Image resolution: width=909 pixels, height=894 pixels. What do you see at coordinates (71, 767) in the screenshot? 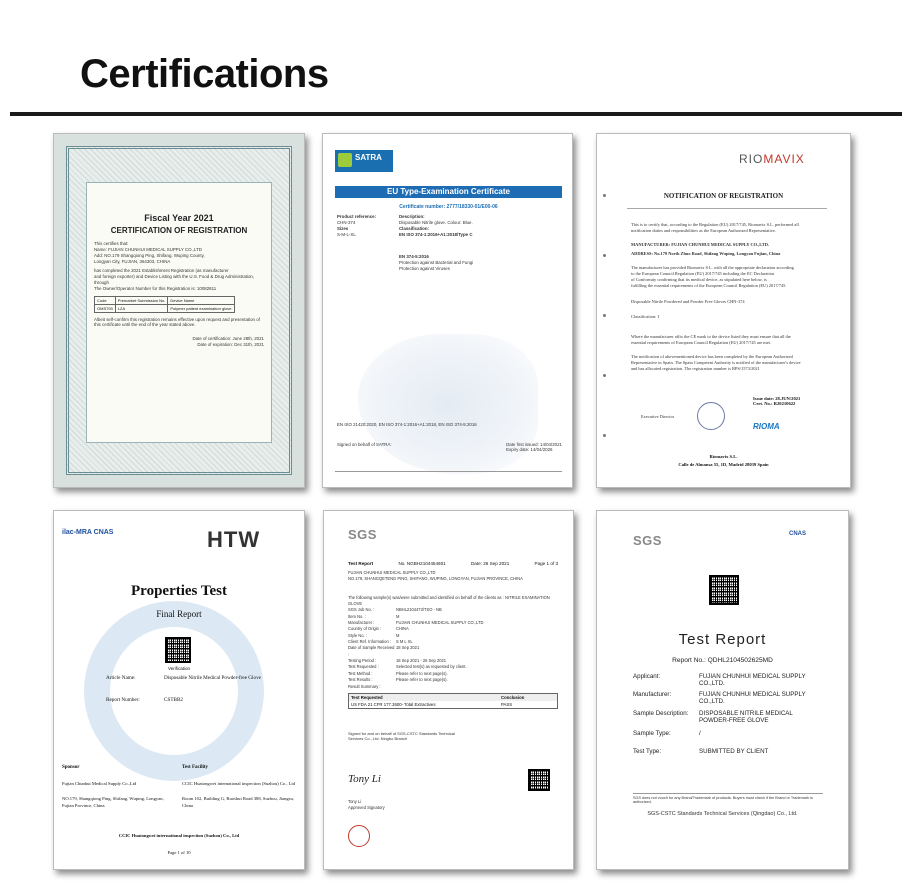
I see `sponsor-label: Sponsor` at bounding box center [71, 767].